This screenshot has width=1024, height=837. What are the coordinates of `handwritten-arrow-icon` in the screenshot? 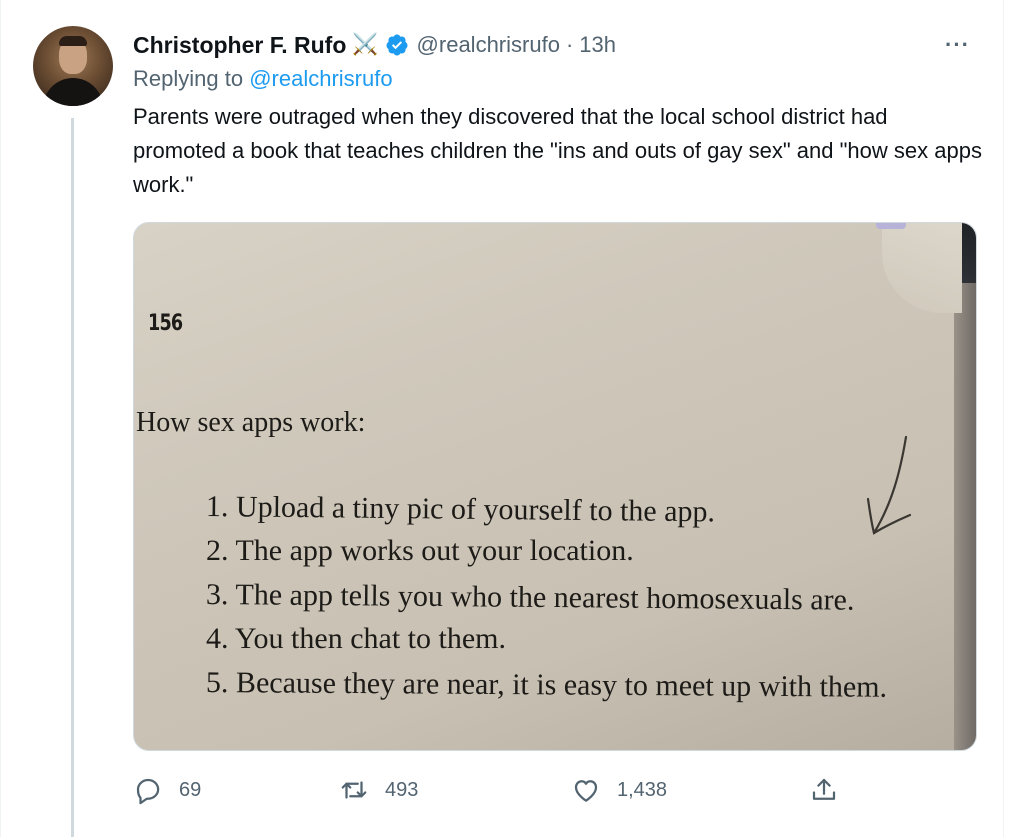 It's located at (889, 485).